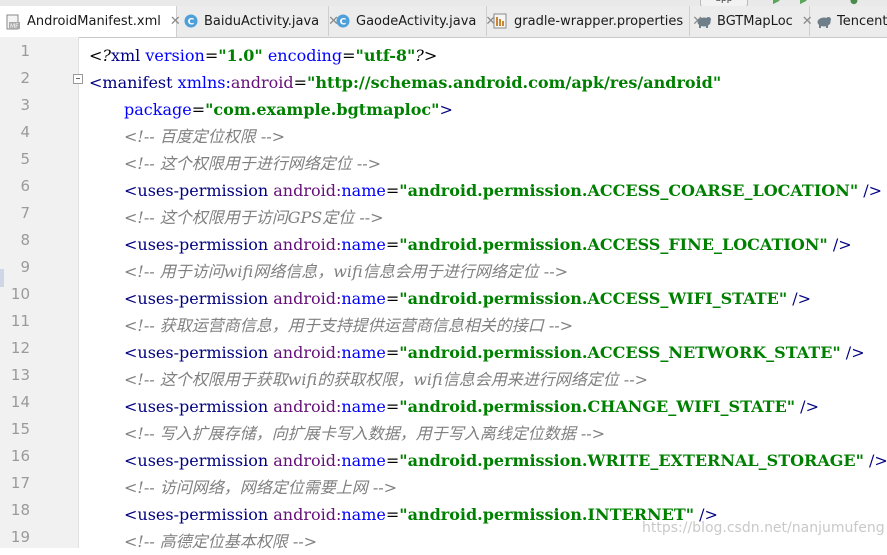 The width and height of the screenshot is (887, 555). Describe the element at coordinates (254, 217) in the screenshot. I see `code-token: <!-- 这个权限用于访问GPS定位 -->` at that location.